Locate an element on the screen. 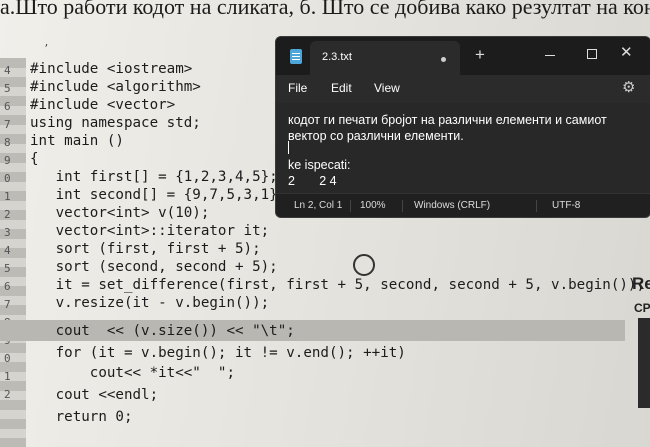 The image size is (650, 447). code-line: int first[] = {1,2,3,4,5}; is located at coordinates (154, 177).